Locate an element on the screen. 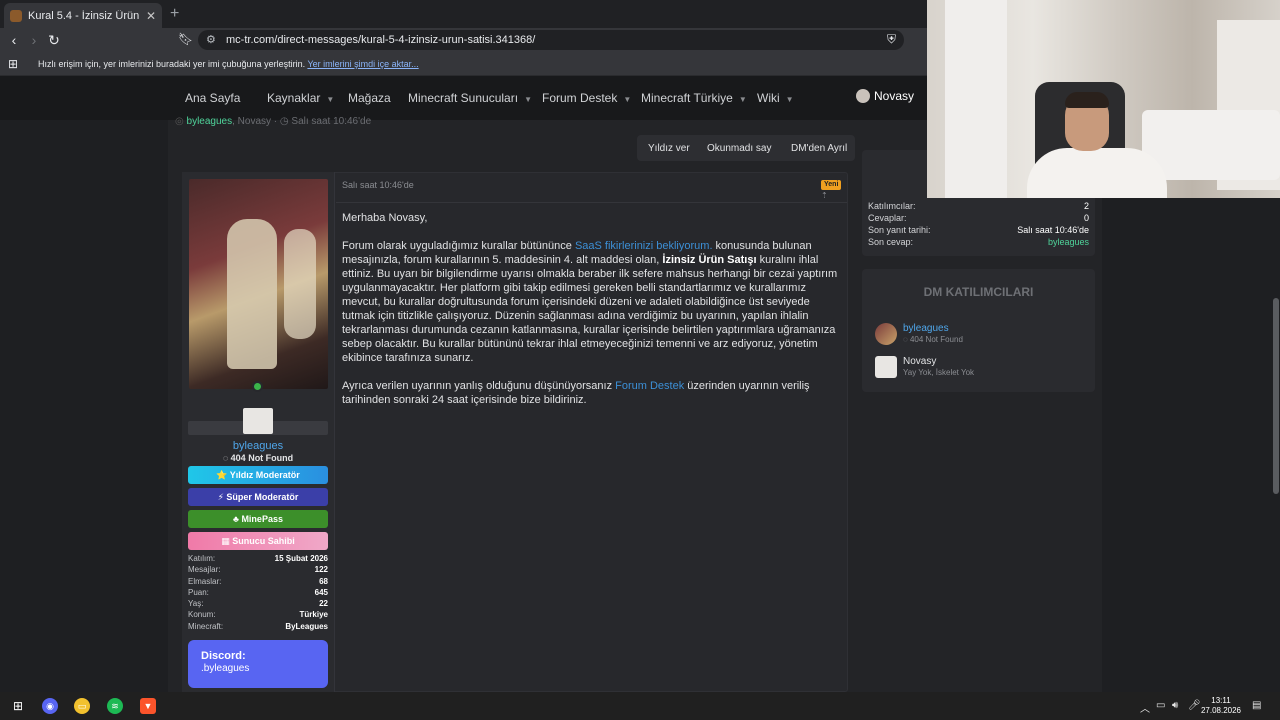 Image resolution: width=1280 pixels, height=720 pixels. webcam-overlay is located at coordinates (1103, 99).